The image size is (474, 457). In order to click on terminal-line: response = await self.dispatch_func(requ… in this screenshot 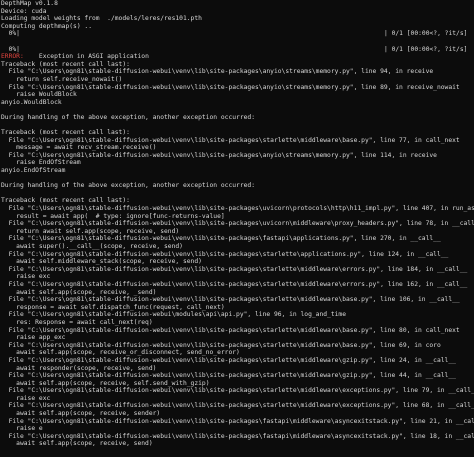, I will do `click(237, 308)`.